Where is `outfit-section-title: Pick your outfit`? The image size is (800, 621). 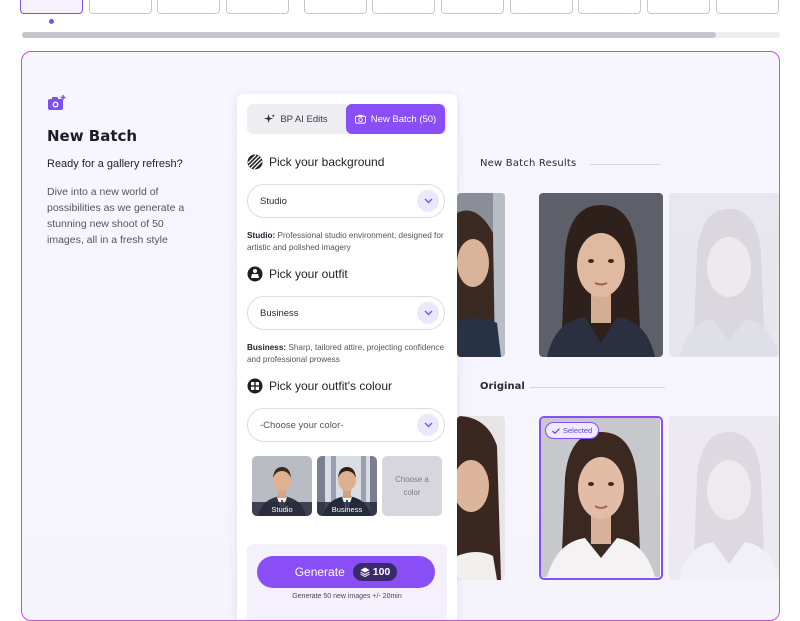 outfit-section-title: Pick your outfit is located at coordinates (297, 274).